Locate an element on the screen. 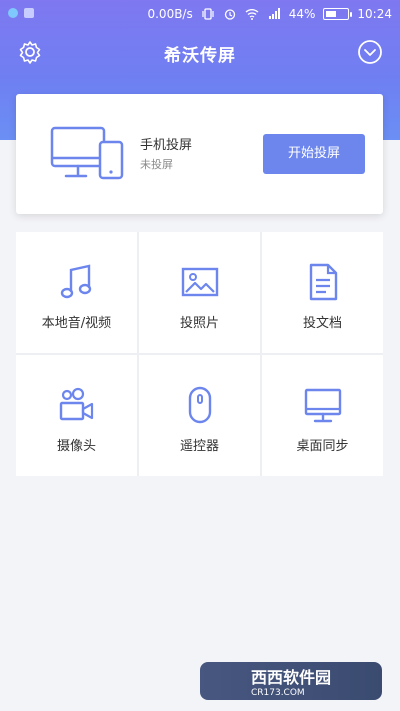  feature-label: 桌面同步 is located at coordinates (322, 446).